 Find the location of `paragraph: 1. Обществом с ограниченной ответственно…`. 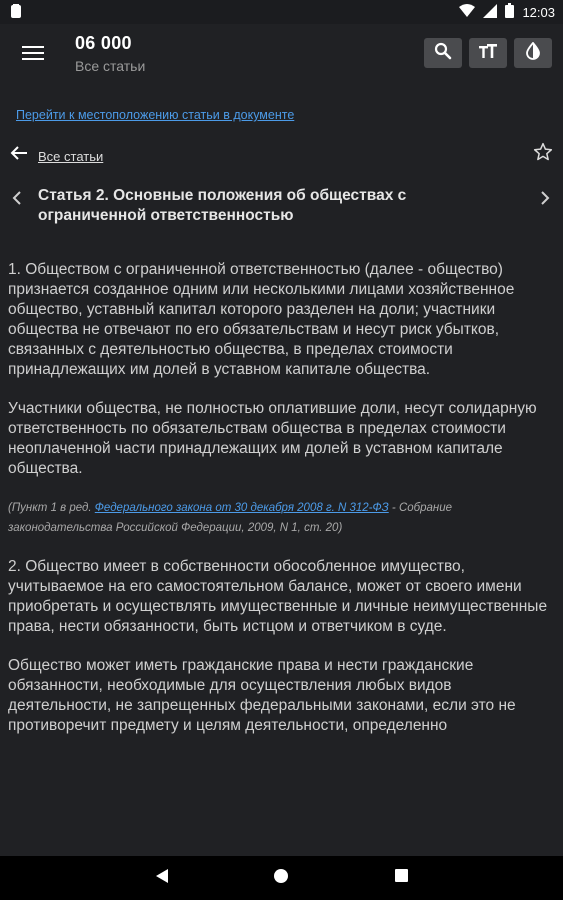

paragraph: 1. Обществом с ограниченной ответственно… is located at coordinates (261, 319).